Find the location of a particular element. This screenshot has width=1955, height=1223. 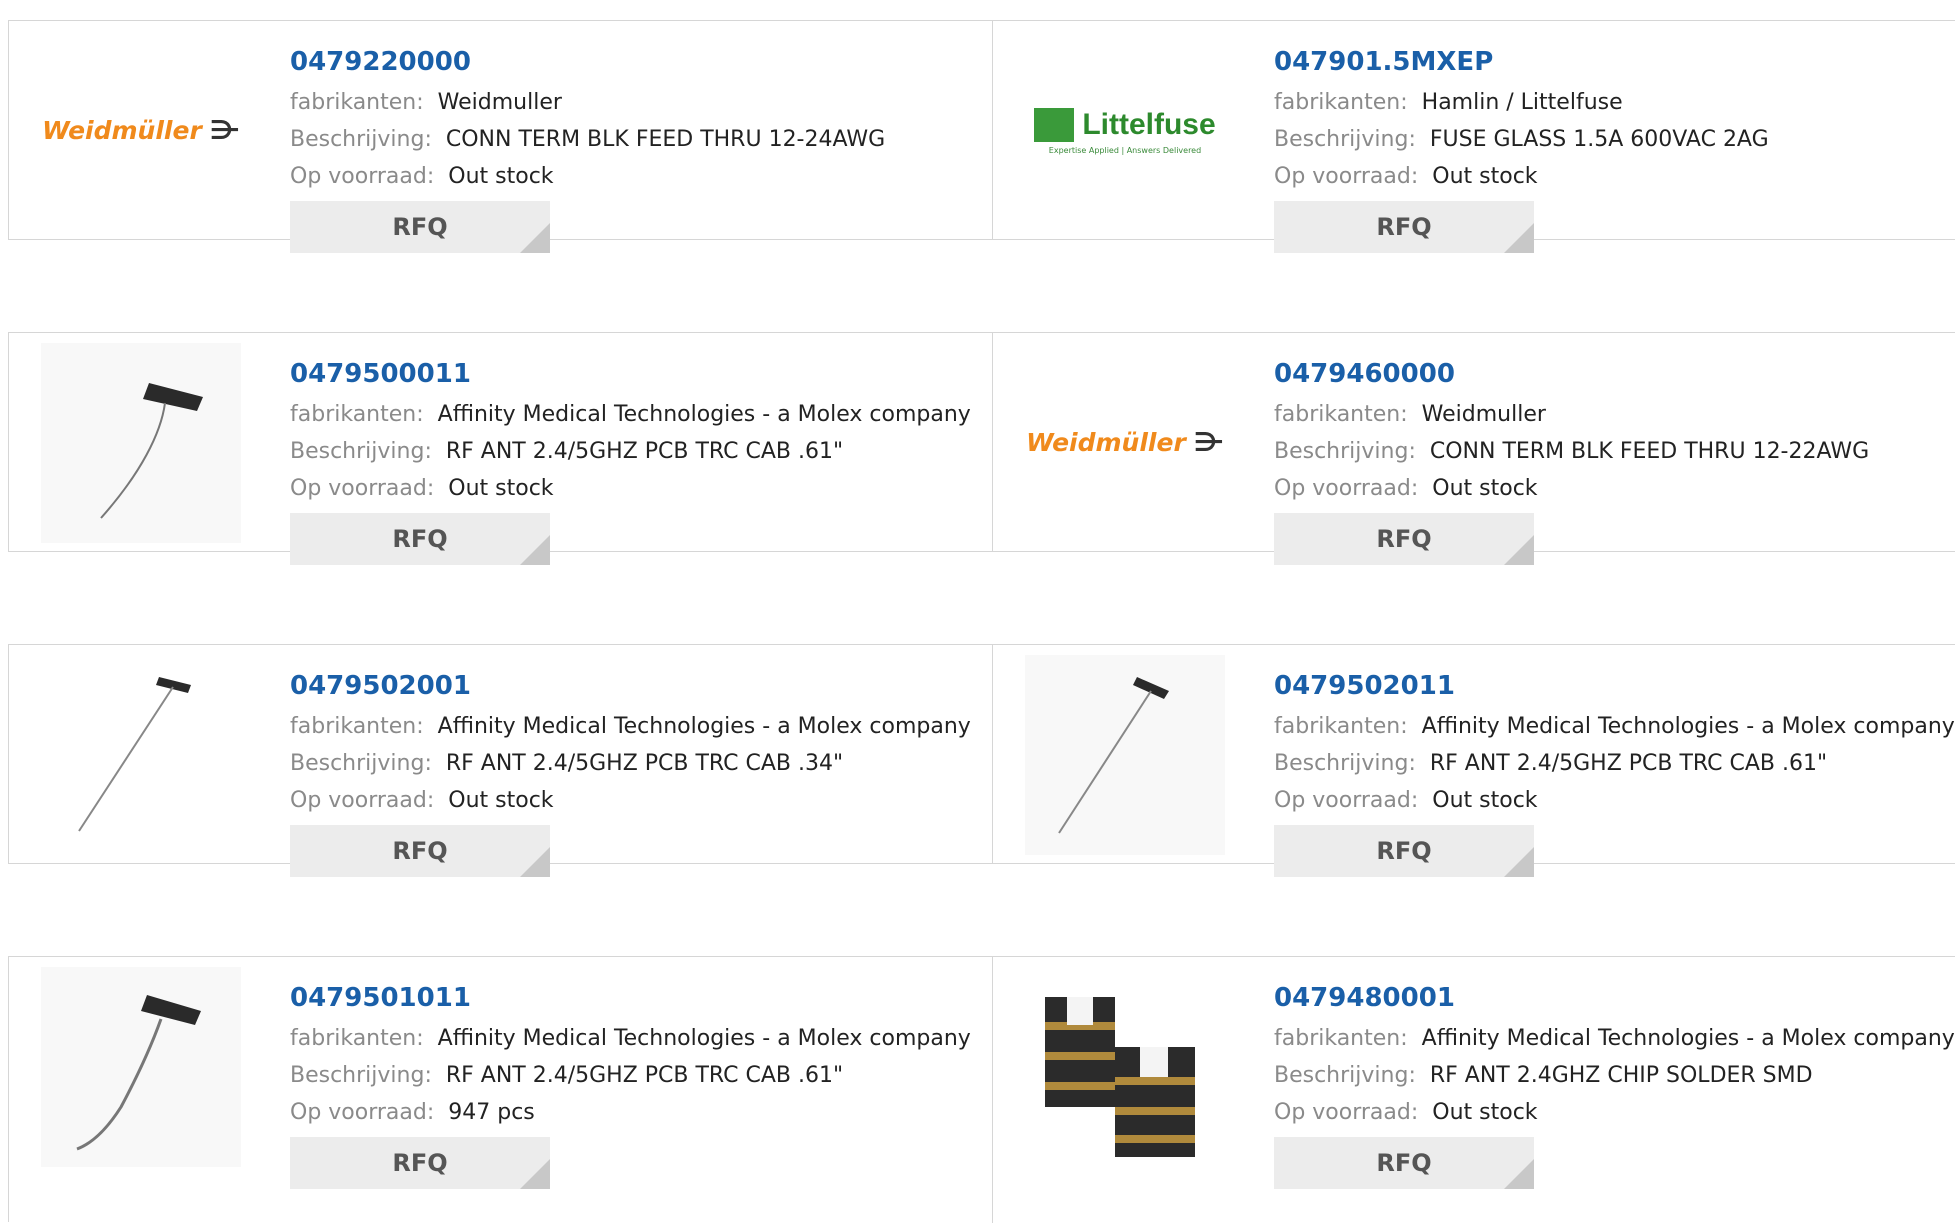

description-value: RF ANT 2.4GHZ CHIP SOLDER SMD is located at coordinates (1621, 1075).